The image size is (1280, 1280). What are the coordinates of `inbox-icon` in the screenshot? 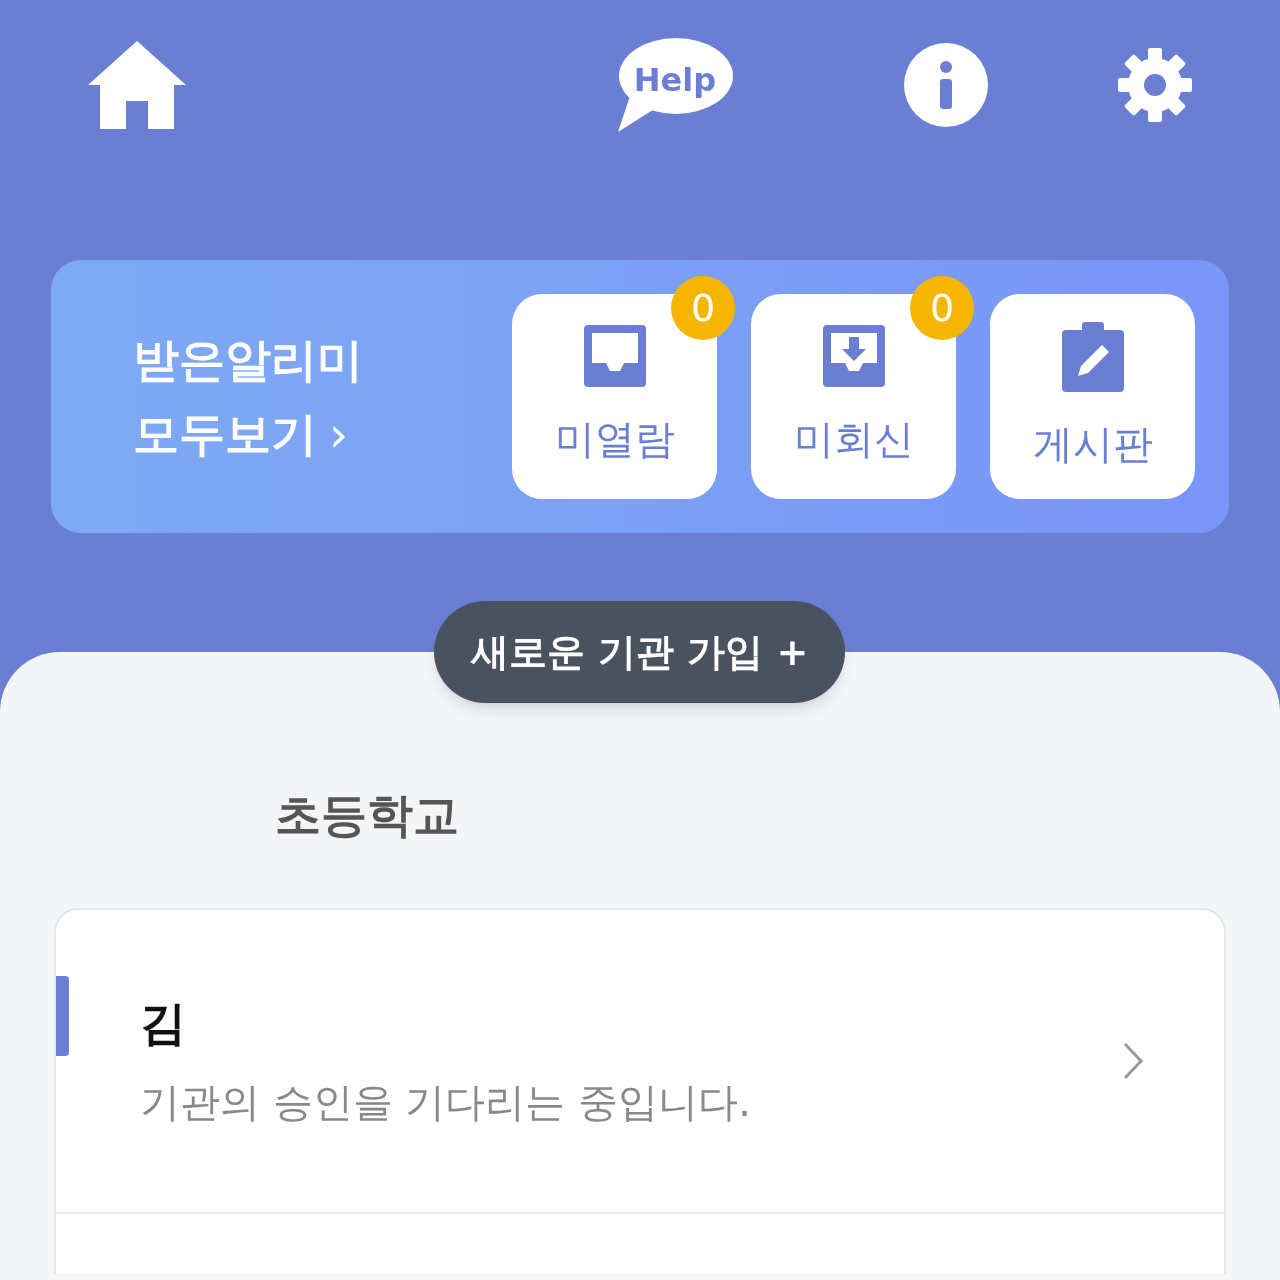 It's located at (614, 355).